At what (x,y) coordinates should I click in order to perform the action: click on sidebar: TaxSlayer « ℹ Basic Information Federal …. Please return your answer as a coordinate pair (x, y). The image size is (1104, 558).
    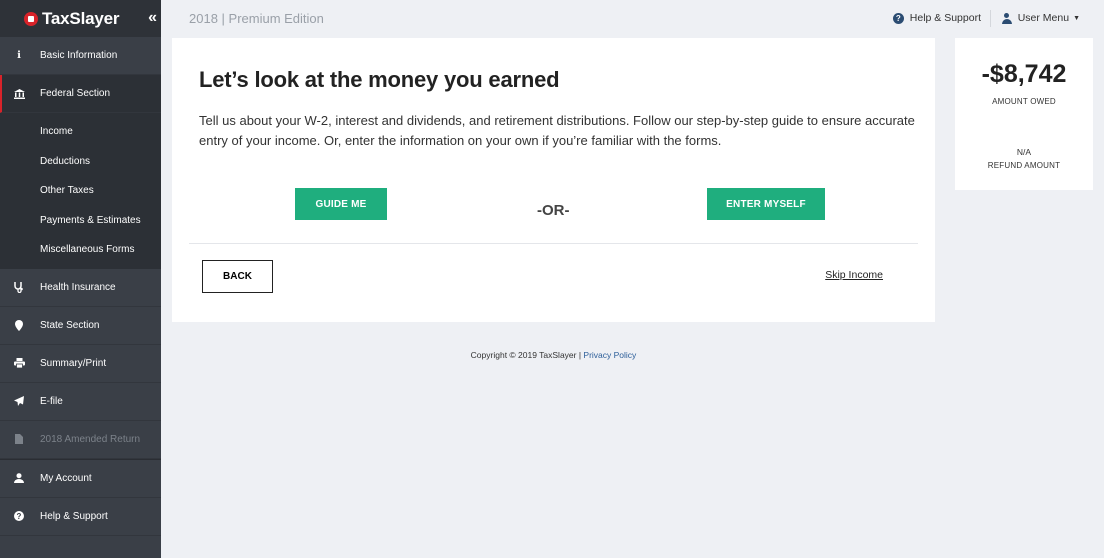
    Looking at the image, I should click on (80, 279).